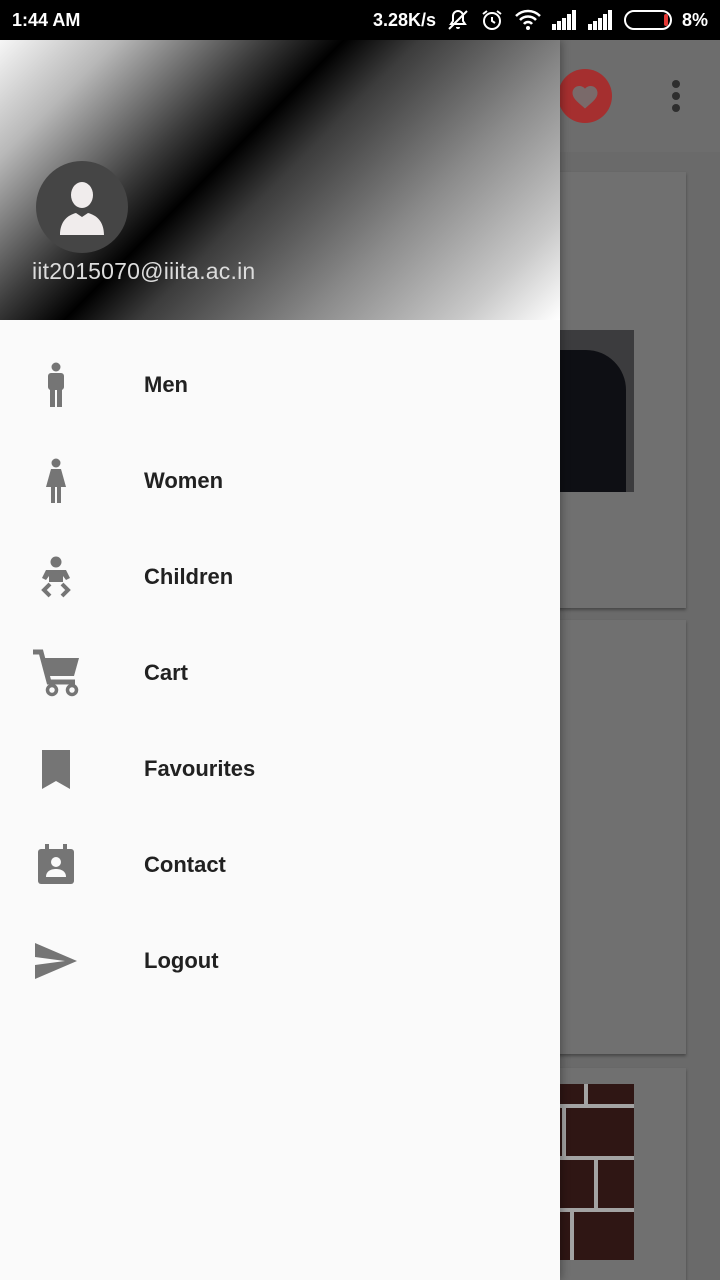  I want to click on product-card, so click(613, 837).